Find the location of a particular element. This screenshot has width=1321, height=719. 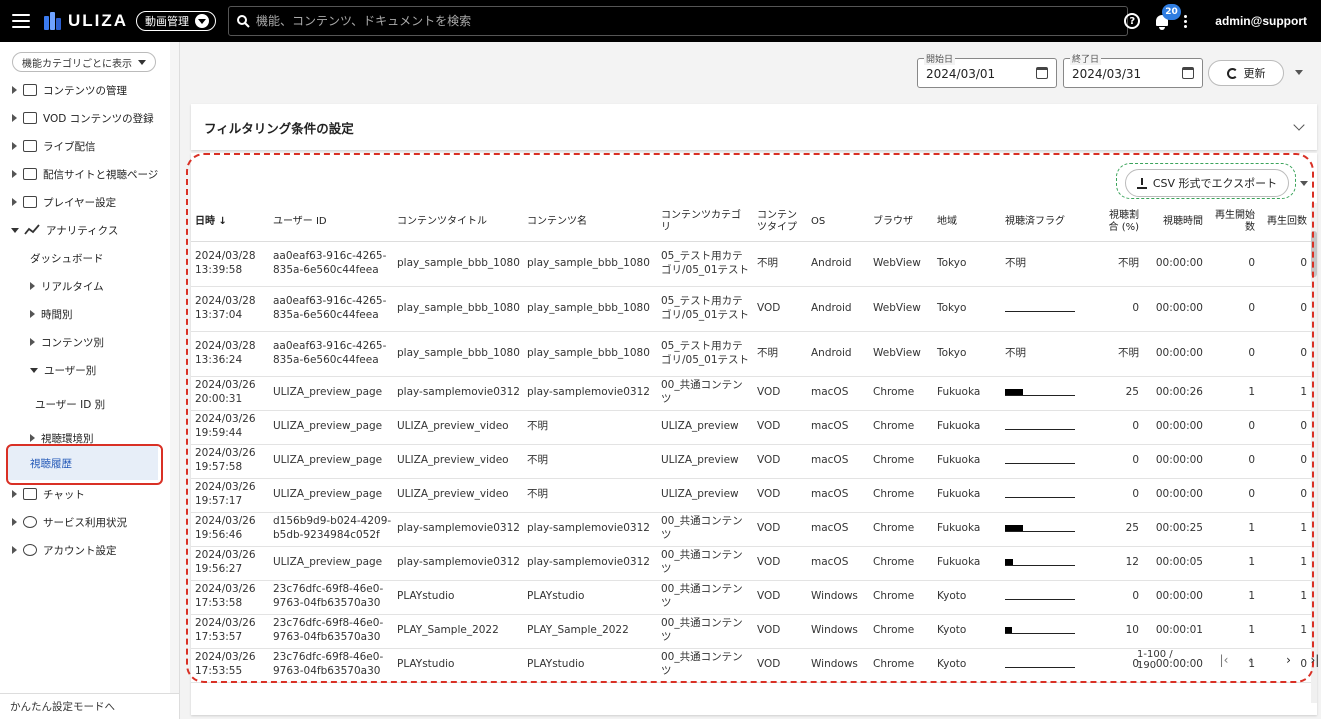

sidebar-item-account-settings: アカウント設定 is located at coordinates (85, 550).